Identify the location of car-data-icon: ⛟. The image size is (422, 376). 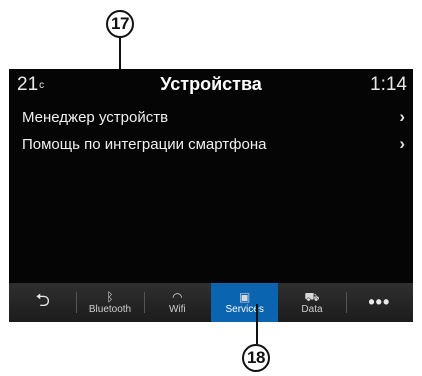
(312, 296).